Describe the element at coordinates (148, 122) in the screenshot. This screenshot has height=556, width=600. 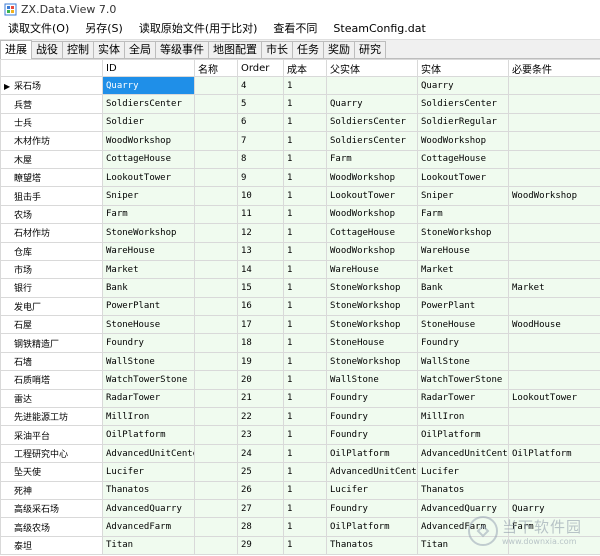
I see `grid-cell: Soldier` at that location.